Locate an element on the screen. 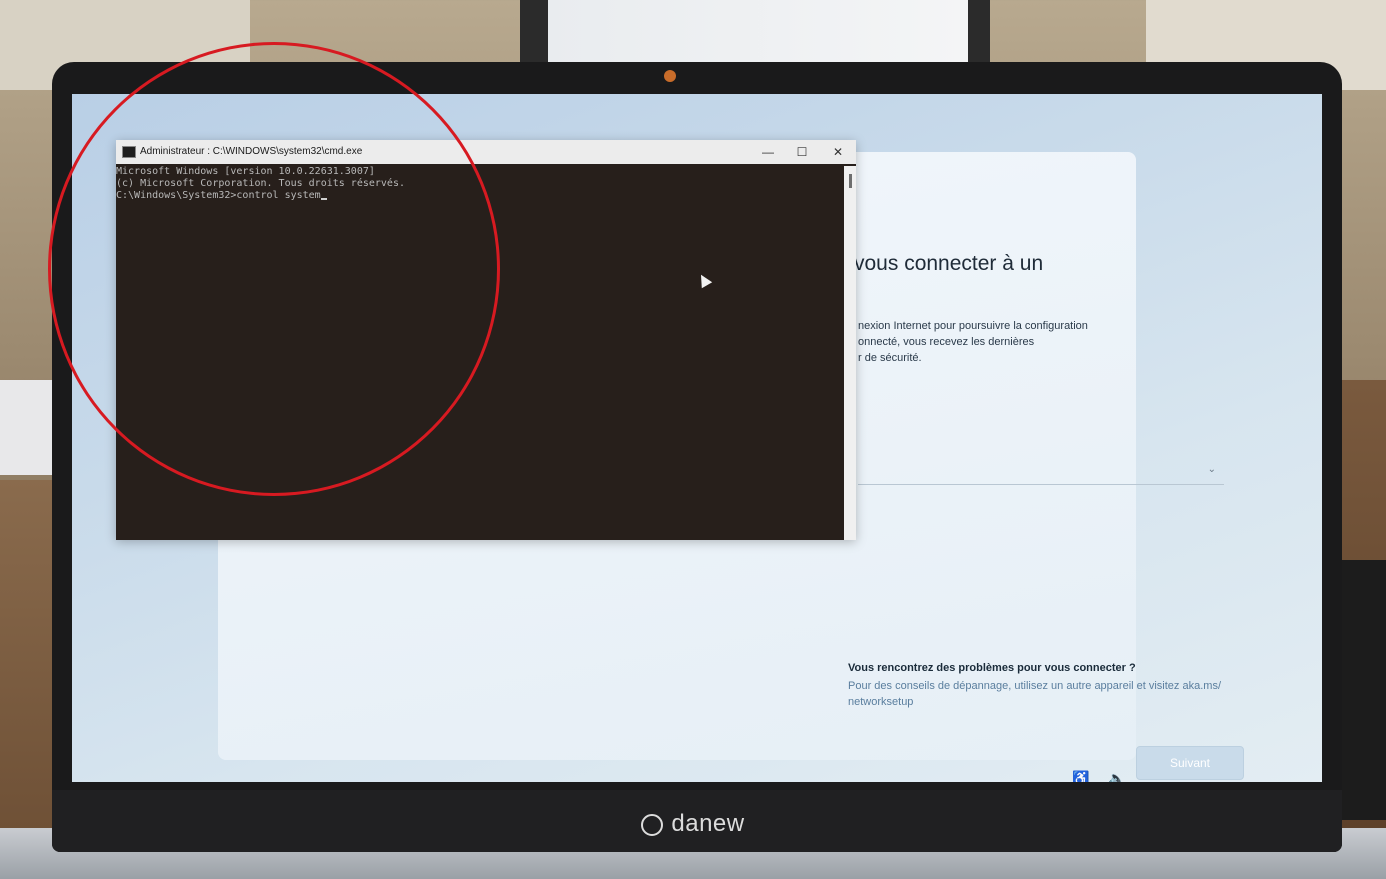 Image resolution: width=1386 pixels, height=879 pixels. chevron-down-icon: ⌄ is located at coordinates (1211, 469).